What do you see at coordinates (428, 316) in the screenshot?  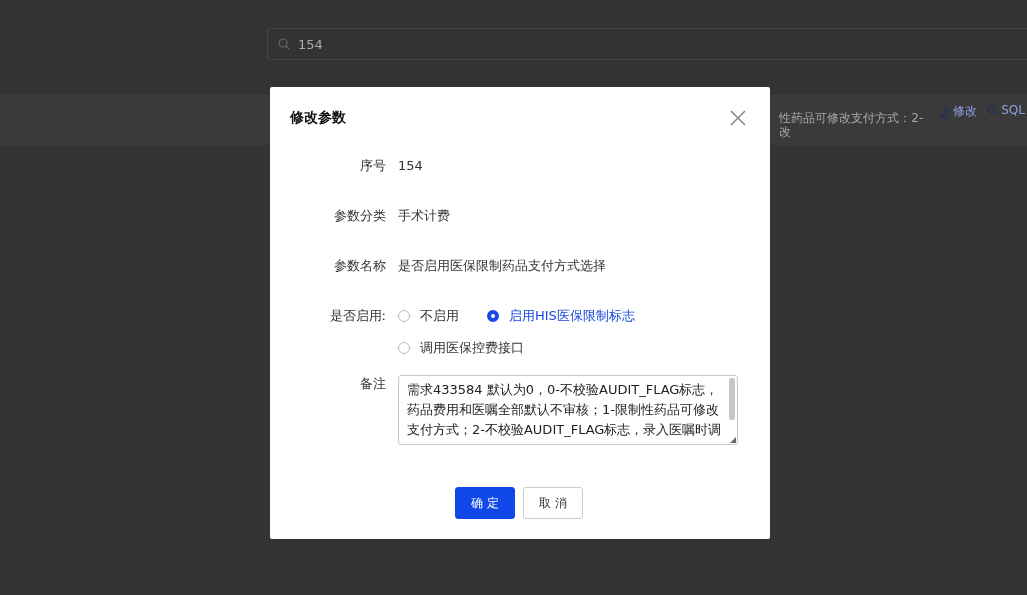 I see `radio-option: 不启用` at bounding box center [428, 316].